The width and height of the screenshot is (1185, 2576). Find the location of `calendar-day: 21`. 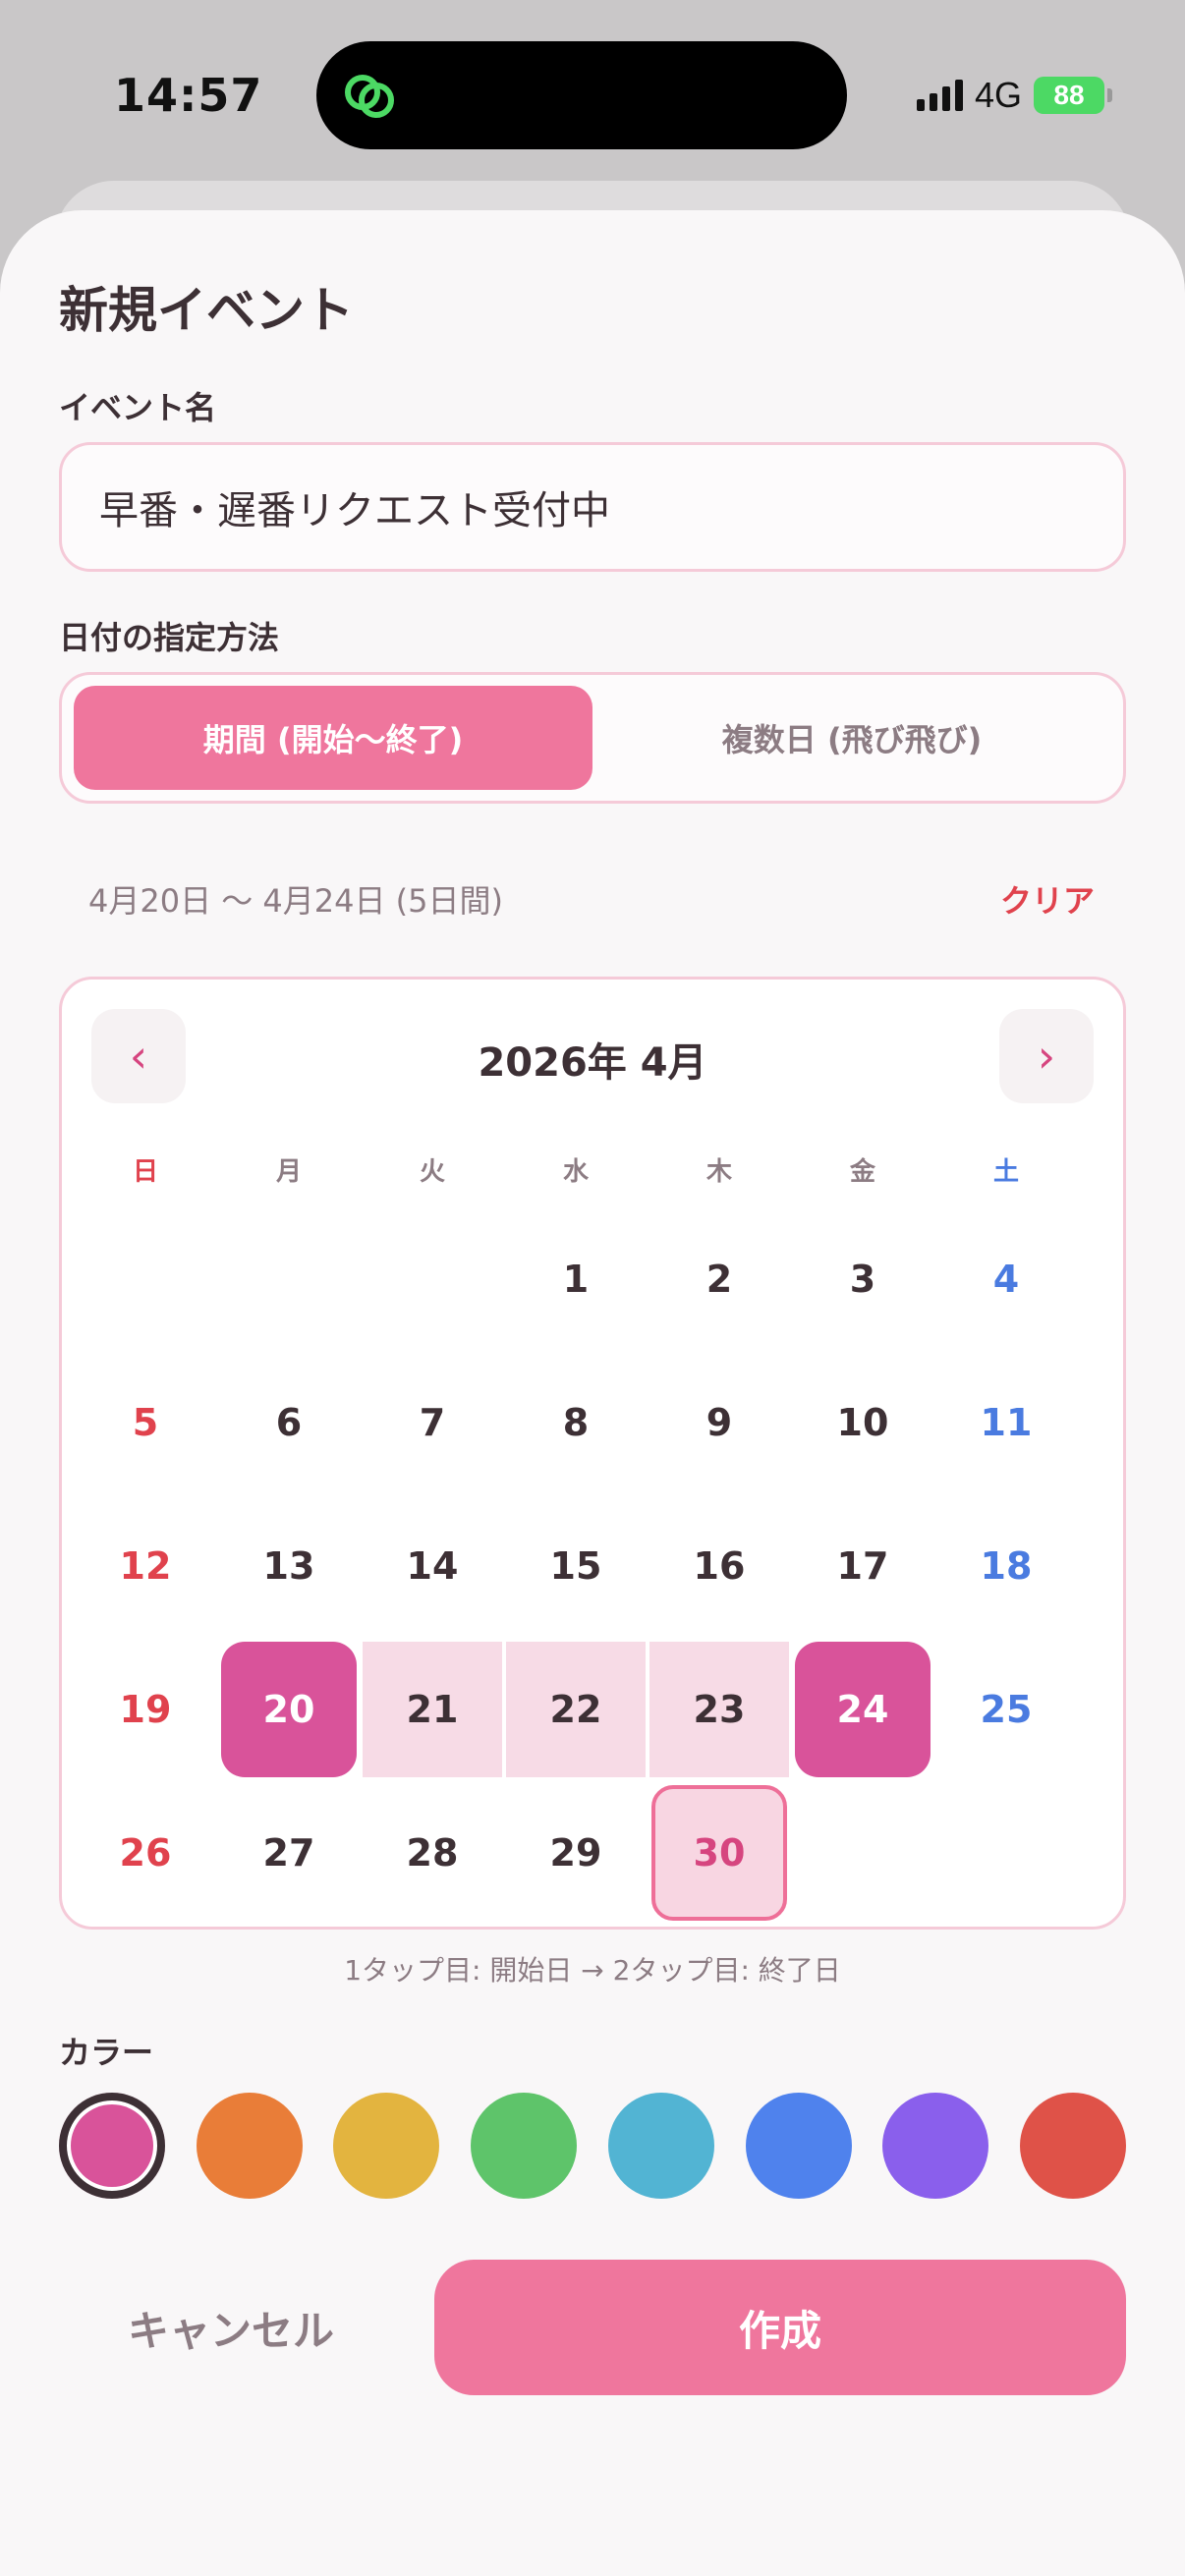

calendar-day: 21 is located at coordinates (433, 1709).